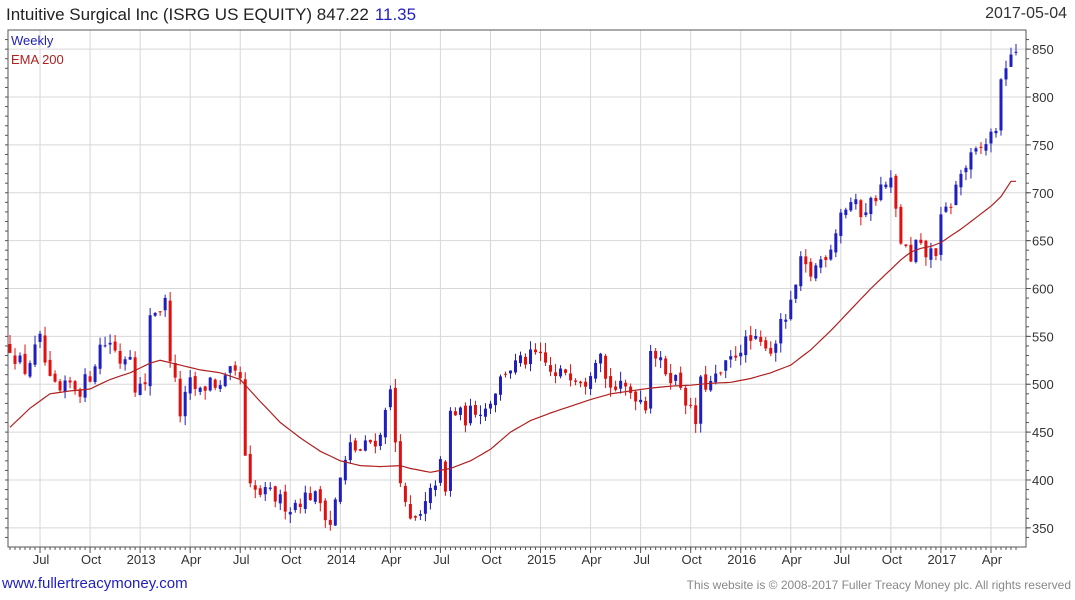  Describe the element at coordinates (892, 559) in the screenshot. I see `x-tick-label: Oct` at that location.